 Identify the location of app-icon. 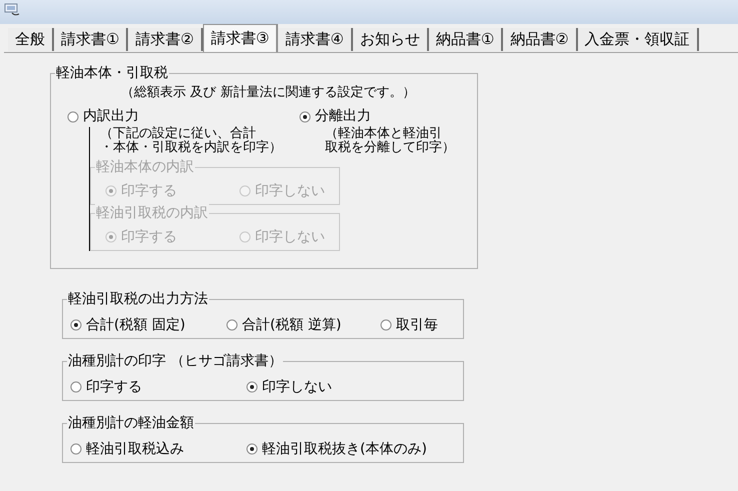
(12, 10).